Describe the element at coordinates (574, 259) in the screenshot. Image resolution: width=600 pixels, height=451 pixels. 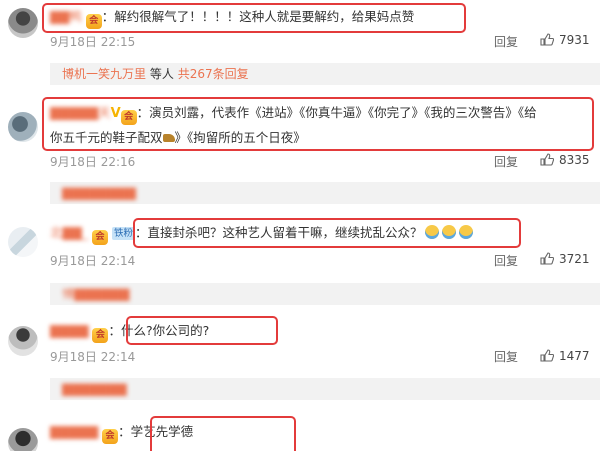
I see `like-count: 3721` at that location.